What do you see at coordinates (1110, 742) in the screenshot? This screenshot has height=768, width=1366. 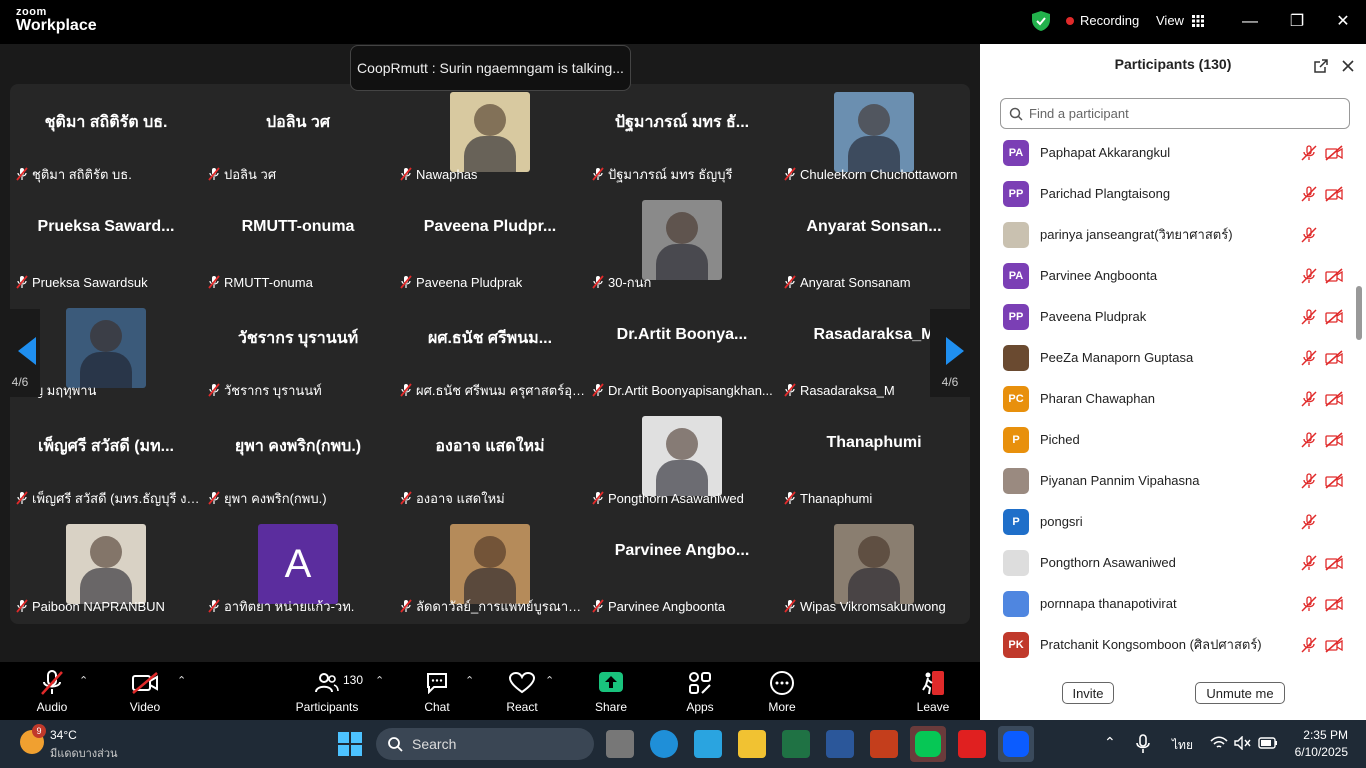 I see `tray-overflow-icon: ⌃` at bounding box center [1110, 742].